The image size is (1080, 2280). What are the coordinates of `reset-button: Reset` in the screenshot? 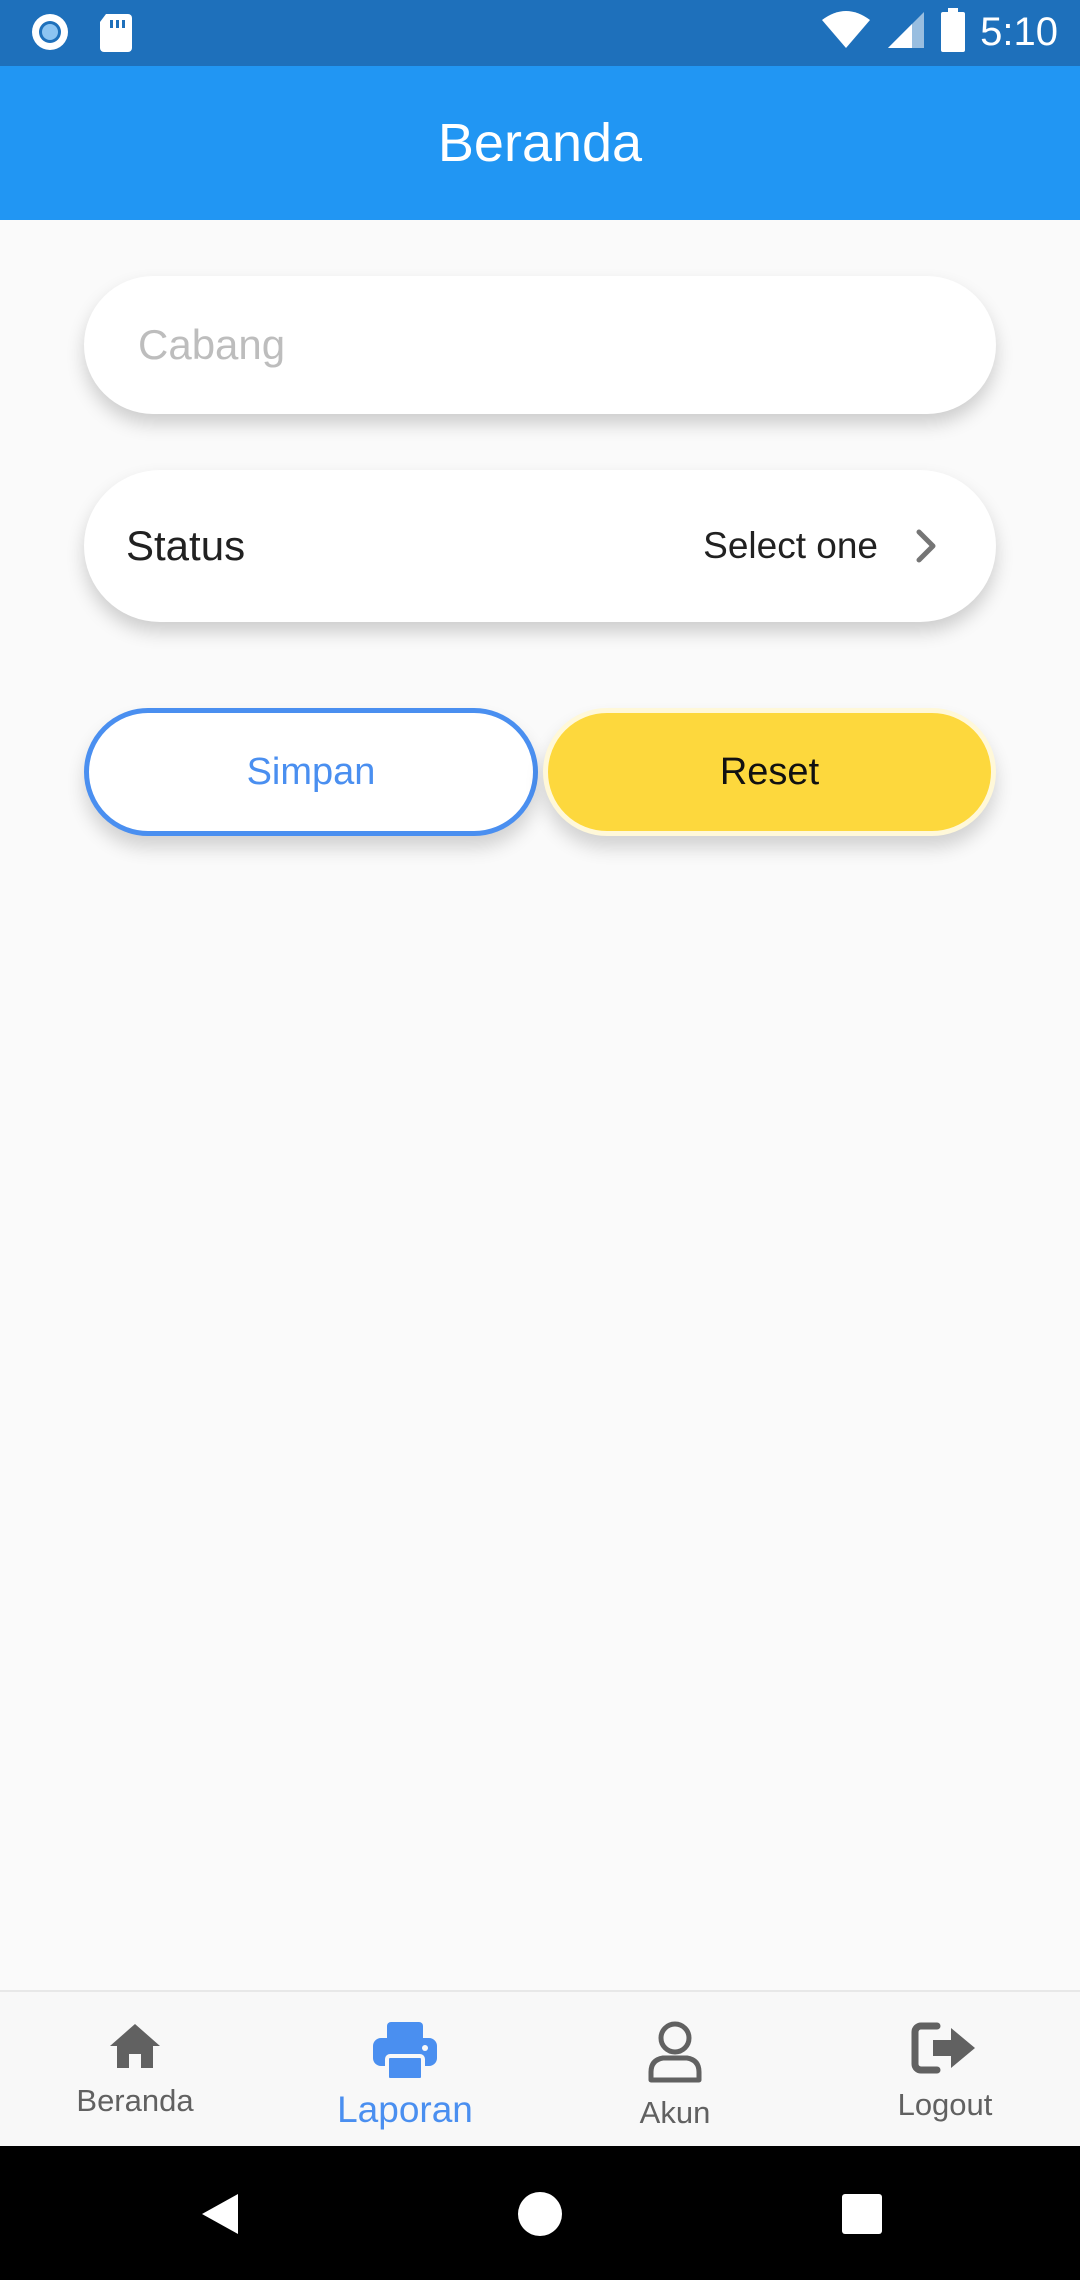 It's located at (769, 772).